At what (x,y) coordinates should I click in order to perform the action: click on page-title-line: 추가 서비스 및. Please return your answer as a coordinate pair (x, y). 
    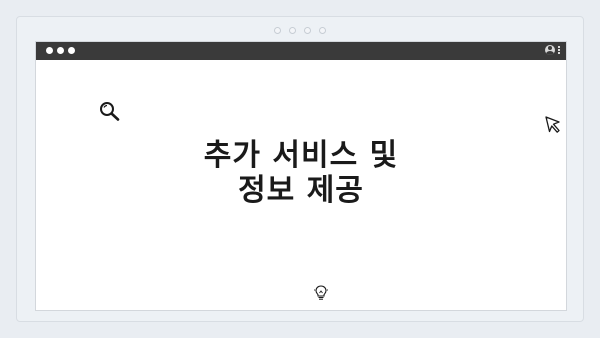
    Looking at the image, I should click on (301, 155).